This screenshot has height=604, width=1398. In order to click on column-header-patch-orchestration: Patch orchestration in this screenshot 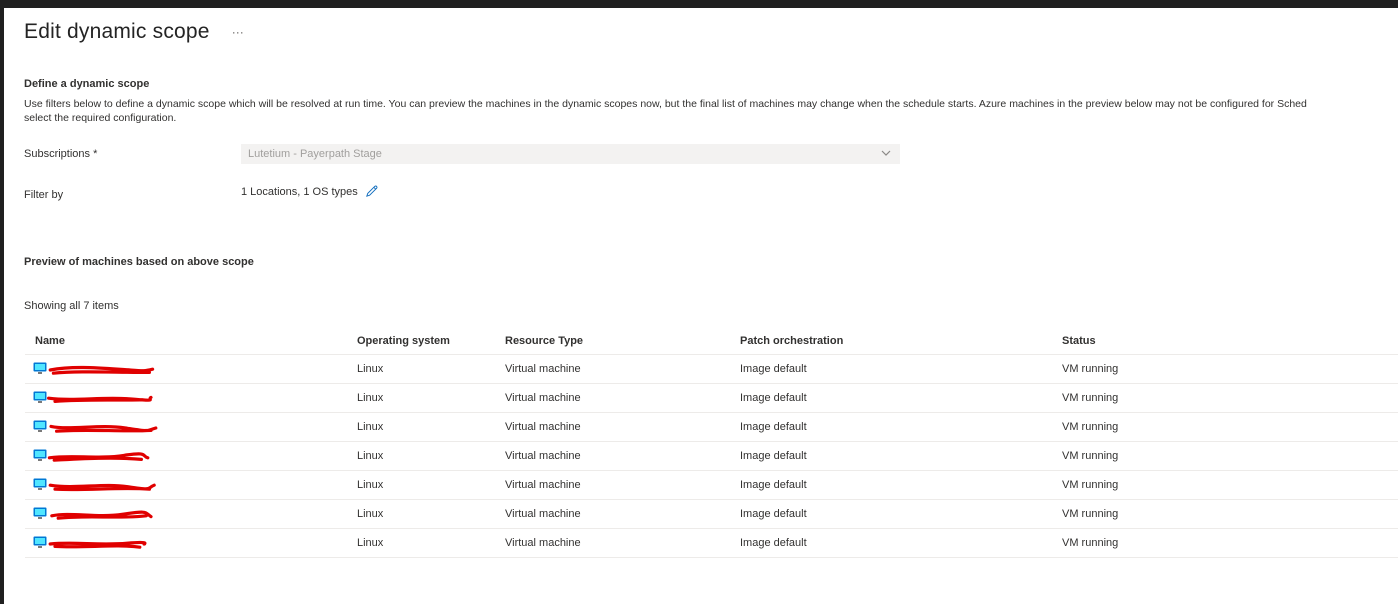, I will do `click(891, 341)`.